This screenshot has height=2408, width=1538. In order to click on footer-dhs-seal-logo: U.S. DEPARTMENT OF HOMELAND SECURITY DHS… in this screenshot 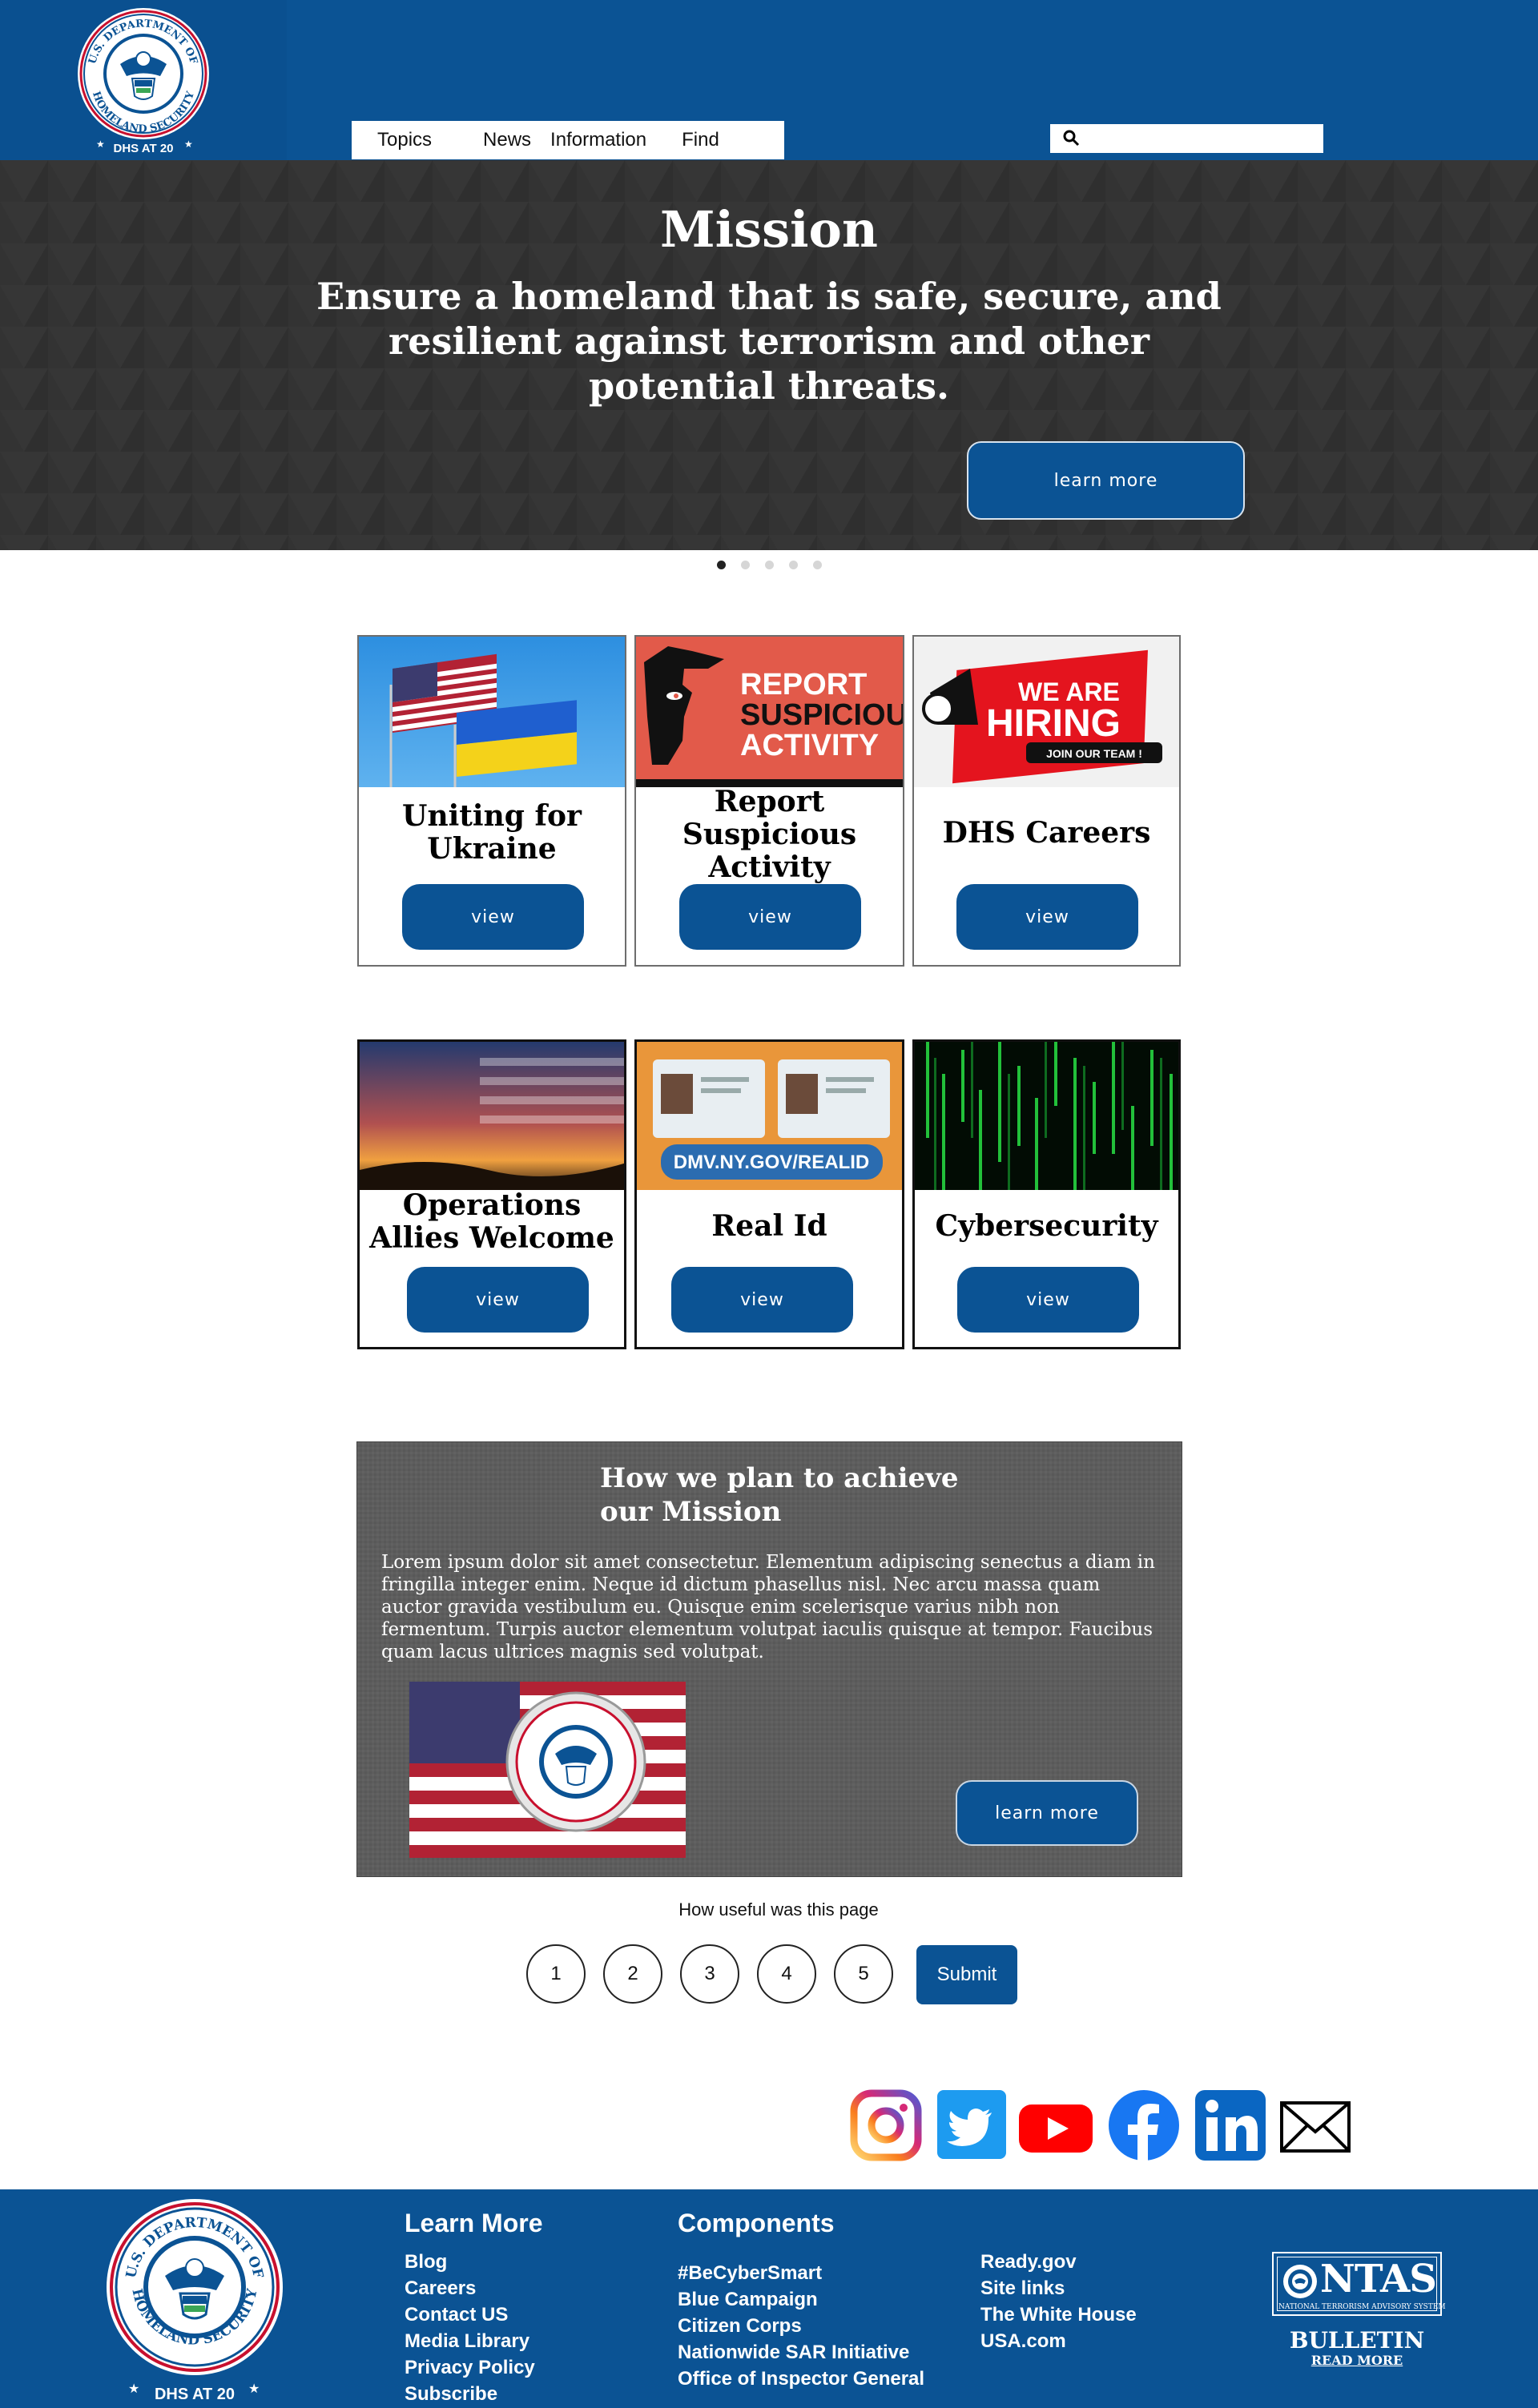, I will do `click(195, 2301)`.